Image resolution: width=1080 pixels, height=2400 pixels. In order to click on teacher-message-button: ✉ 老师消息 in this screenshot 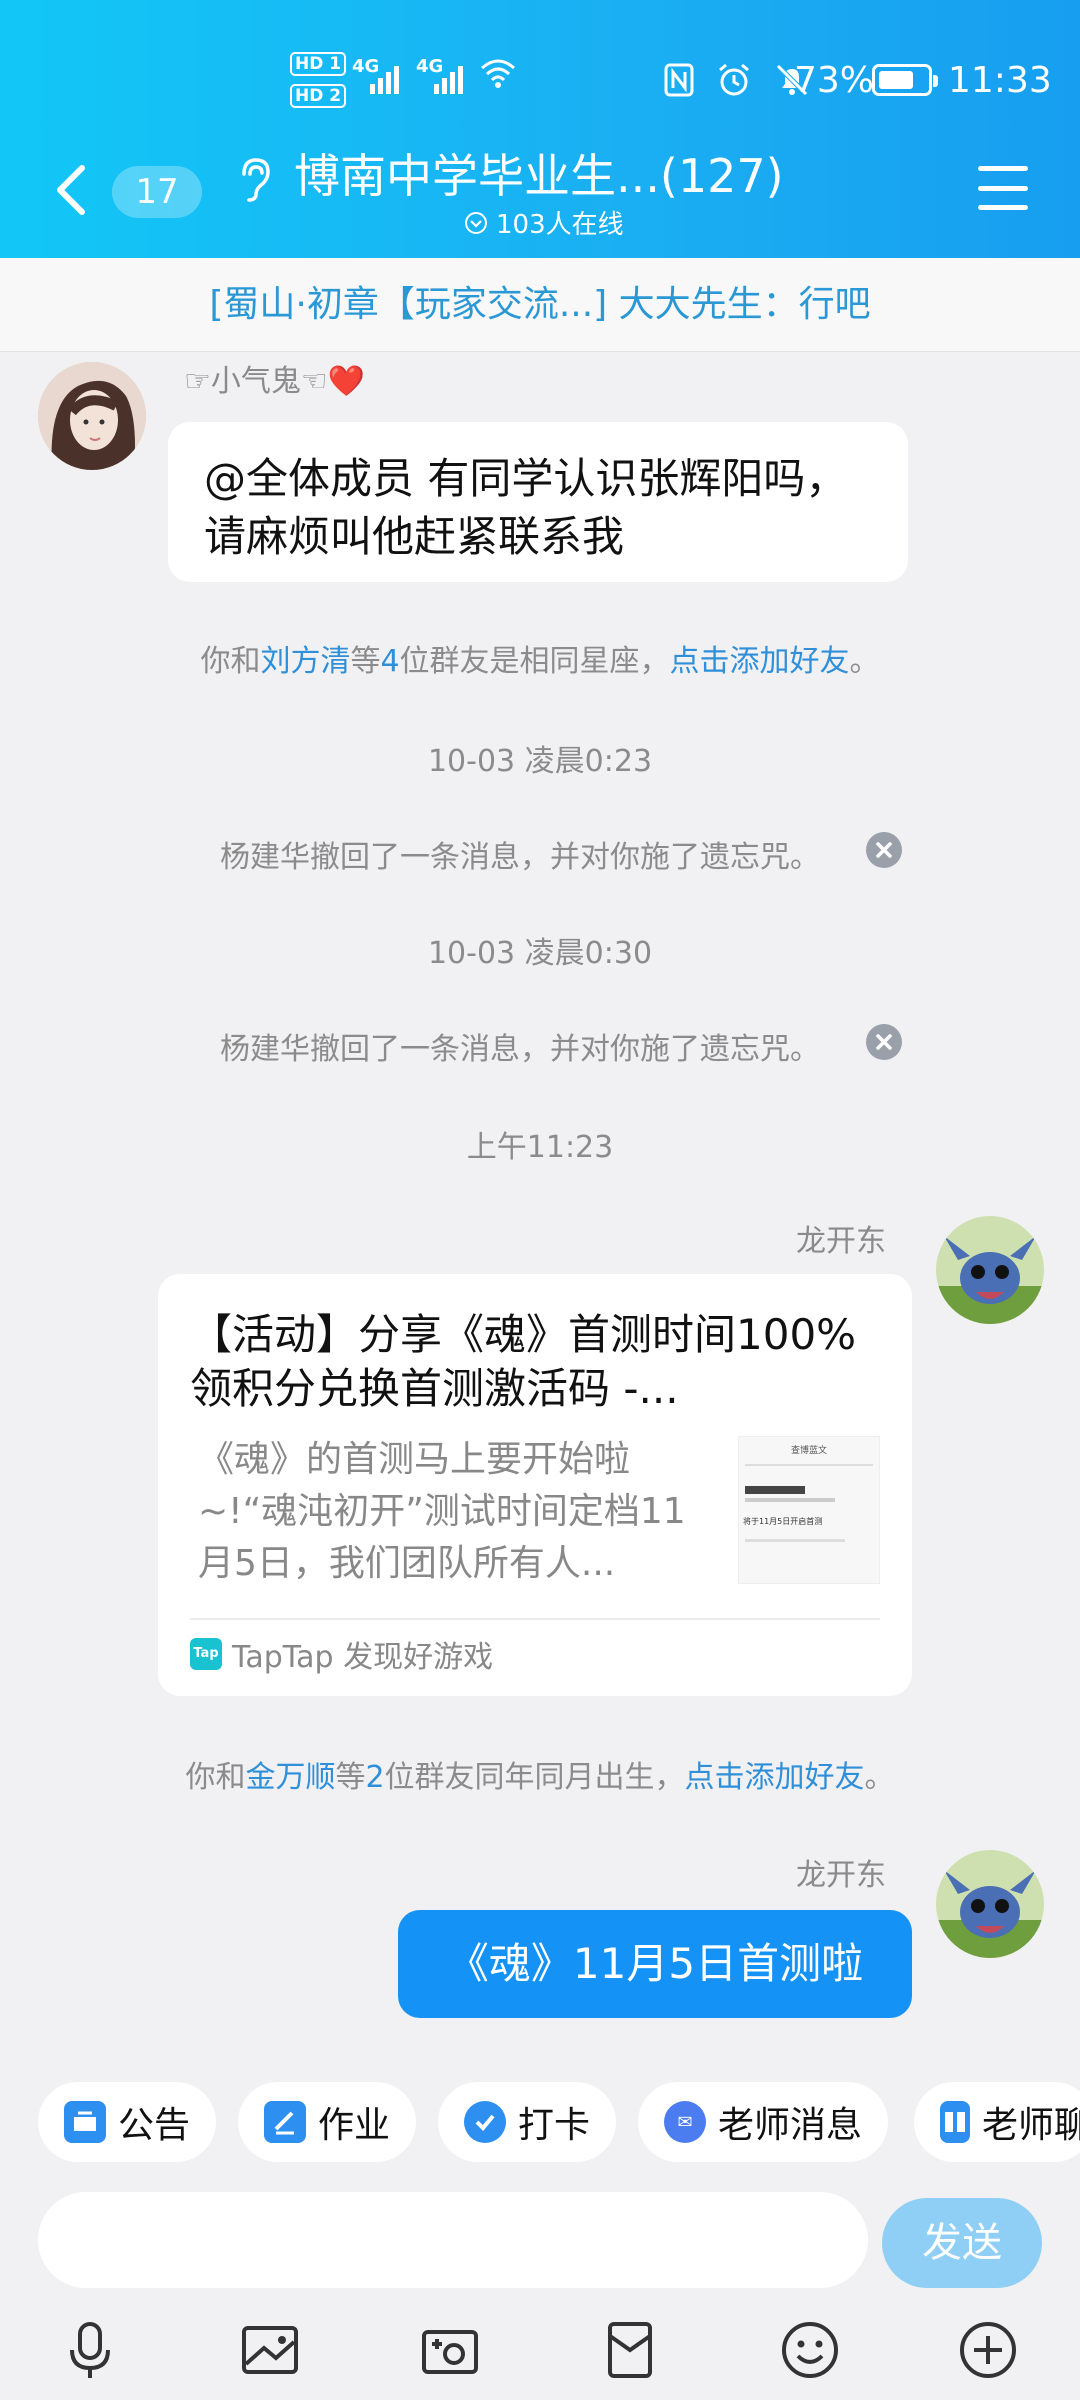, I will do `click(763, 2122)`.